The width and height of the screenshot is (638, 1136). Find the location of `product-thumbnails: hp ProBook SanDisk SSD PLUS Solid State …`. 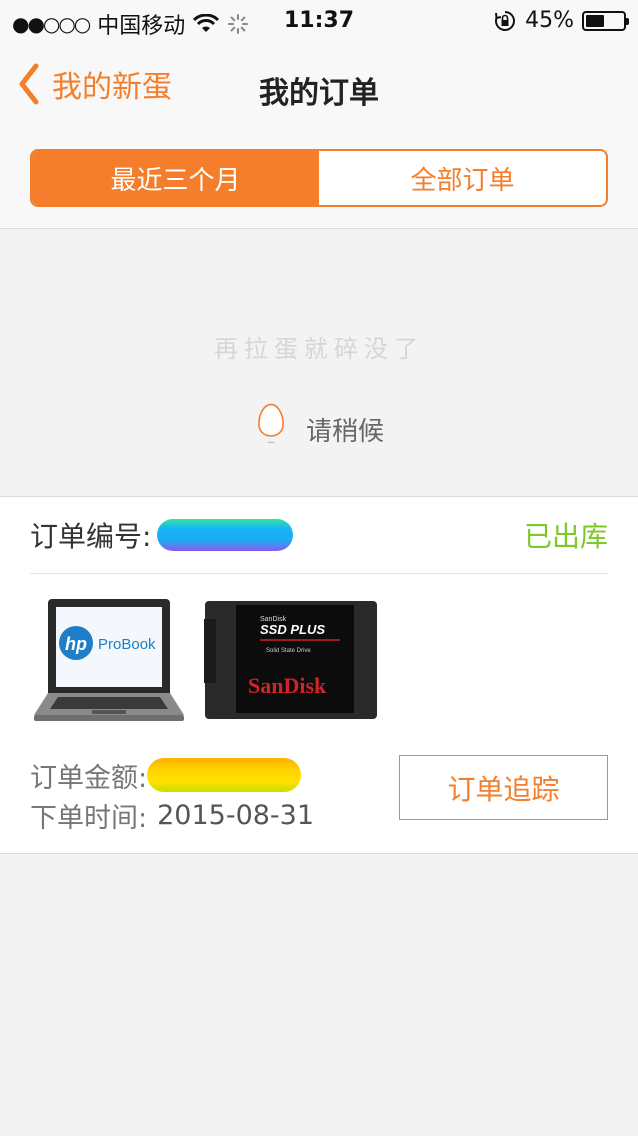

product-thumbnails: hp ProBook SanDisk SSD PLUS Solid State … is located at coordinates (204, 662).